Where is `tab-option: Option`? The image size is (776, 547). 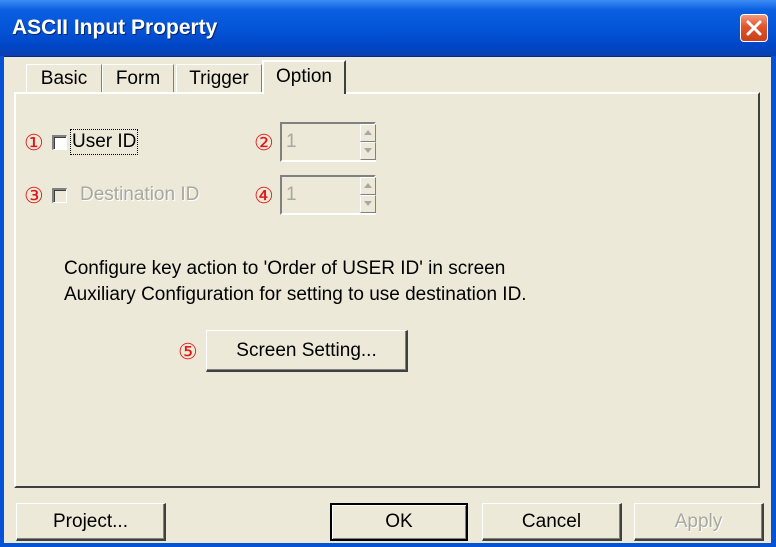
tab-option: Option is located at coordinates (304, 77).